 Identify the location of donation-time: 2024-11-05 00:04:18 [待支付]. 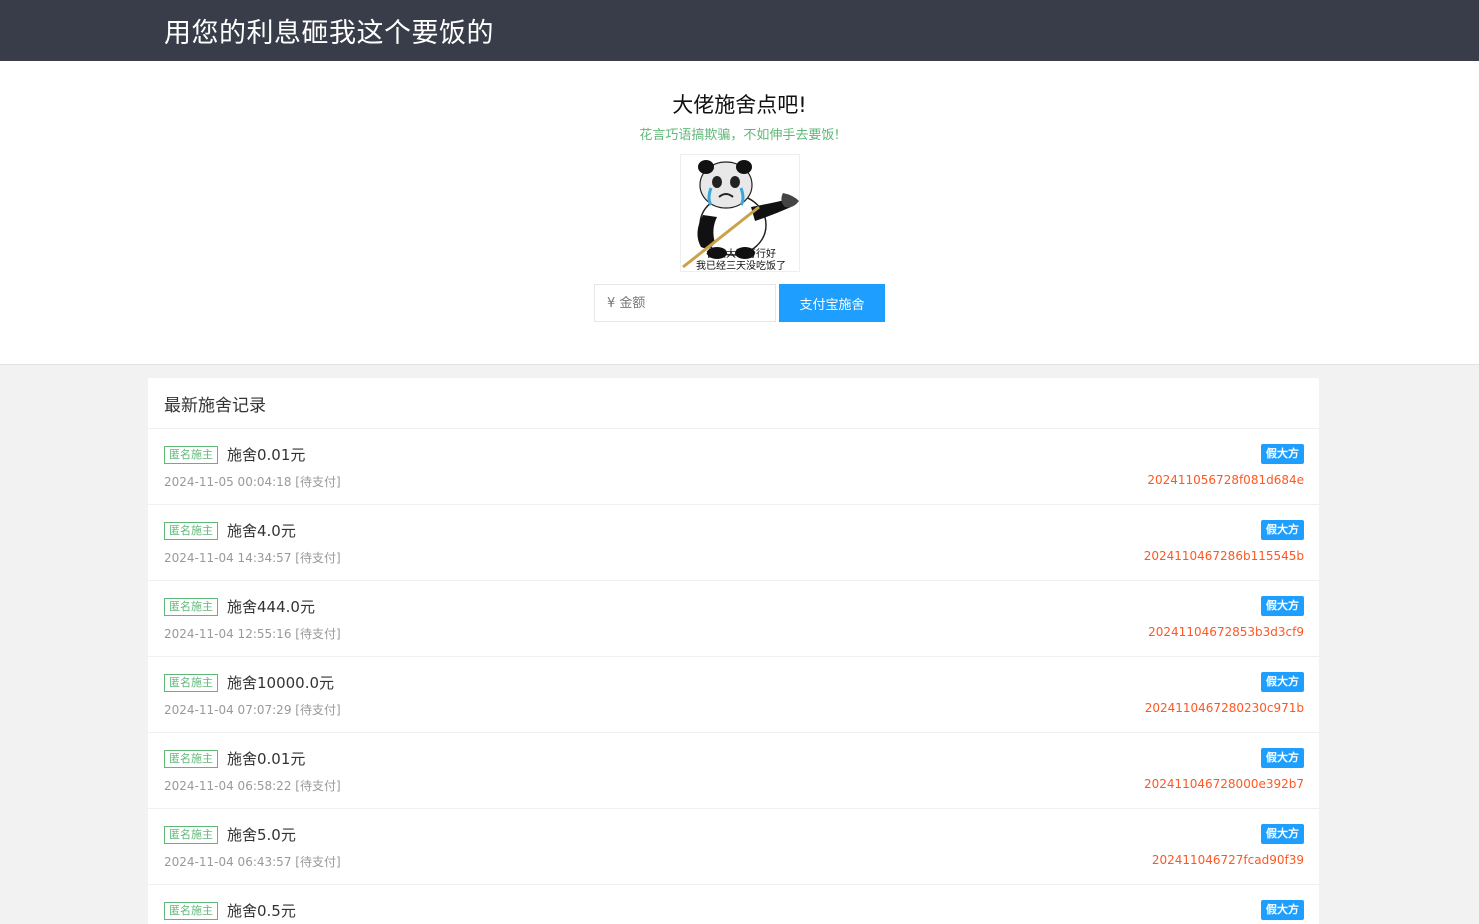
(252, 482).